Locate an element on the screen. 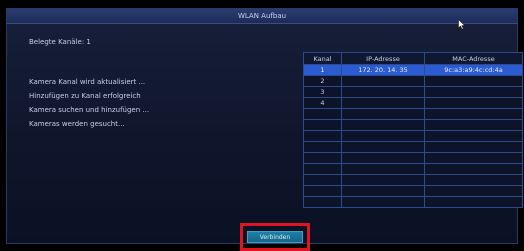 The height and width of the screenshot is (251, 524). dialog-title: WLAN Aufbau is located at coordinates (262, 16).